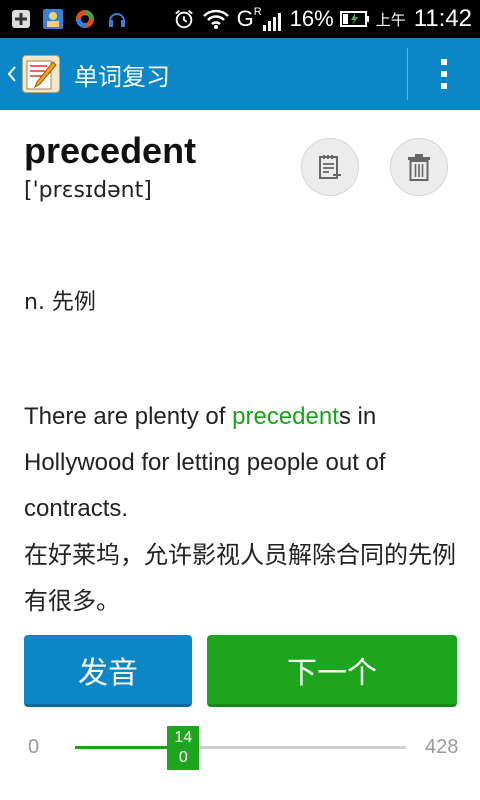  I want to click on more-vert-icon, so click(444, 74).